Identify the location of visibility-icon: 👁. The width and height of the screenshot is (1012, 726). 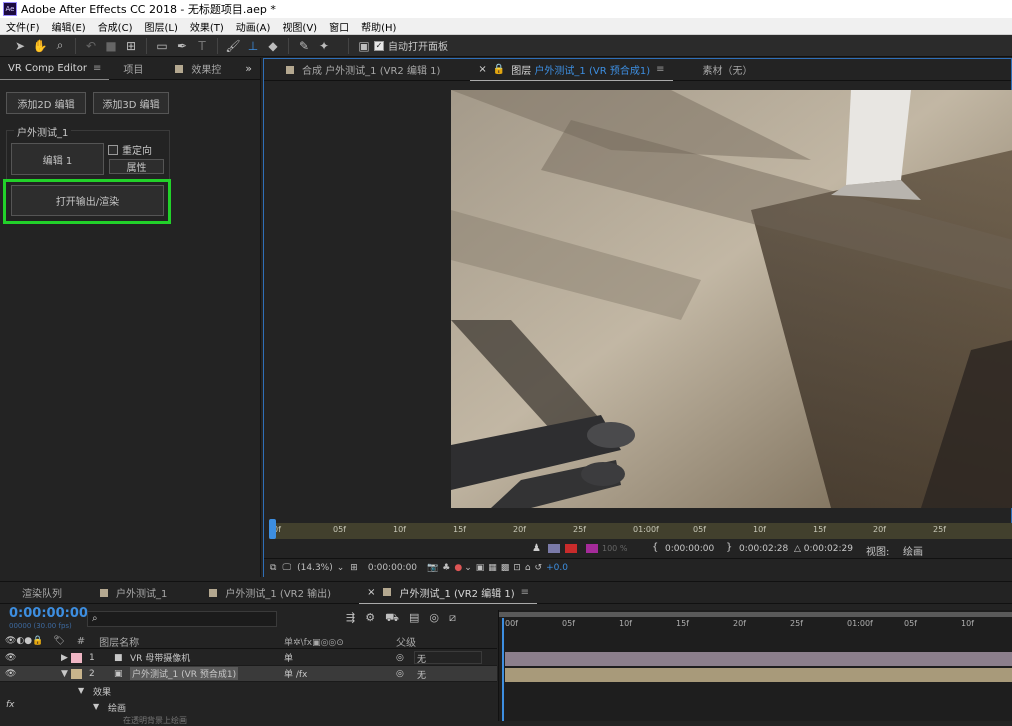
(10, 674).